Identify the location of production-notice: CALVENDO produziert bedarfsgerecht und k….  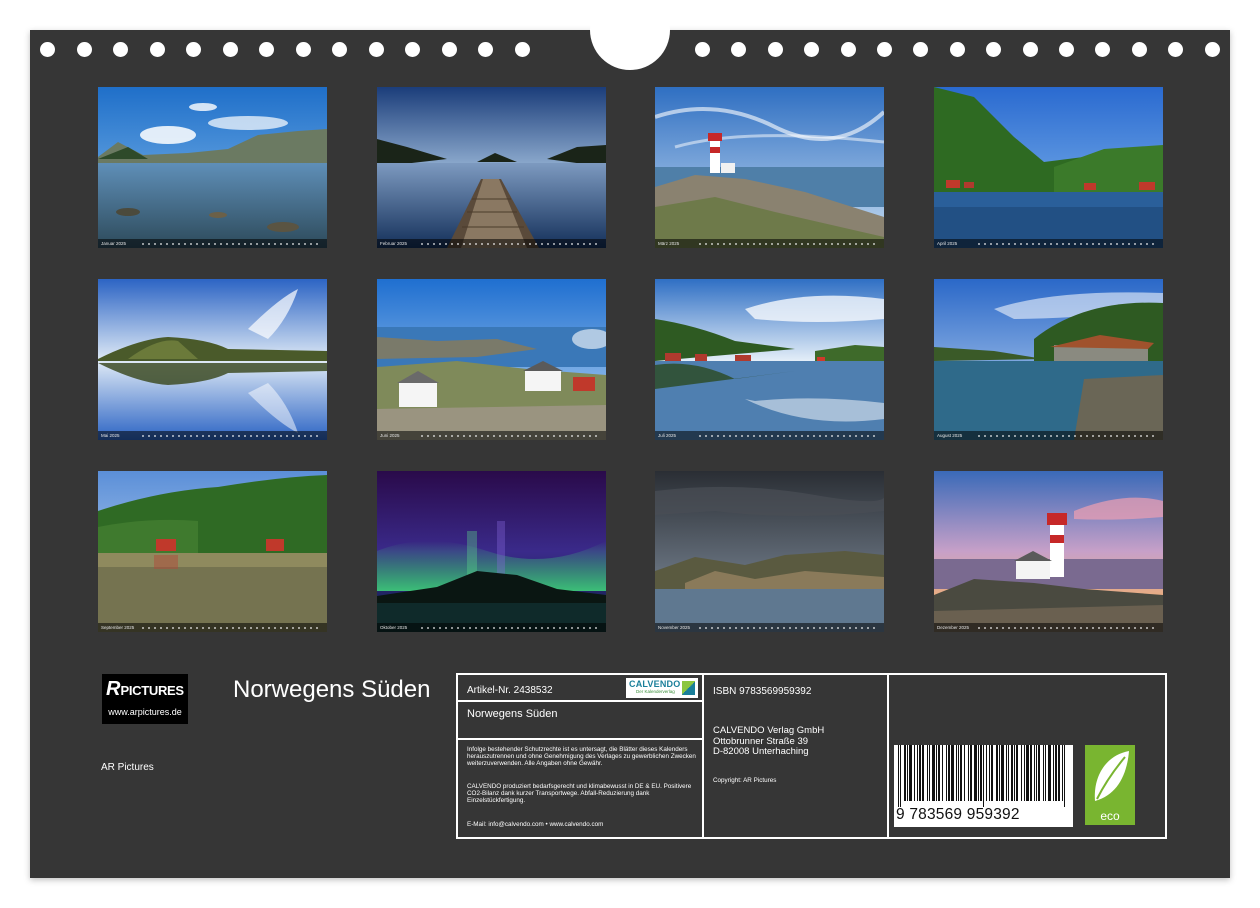
(579, 794).